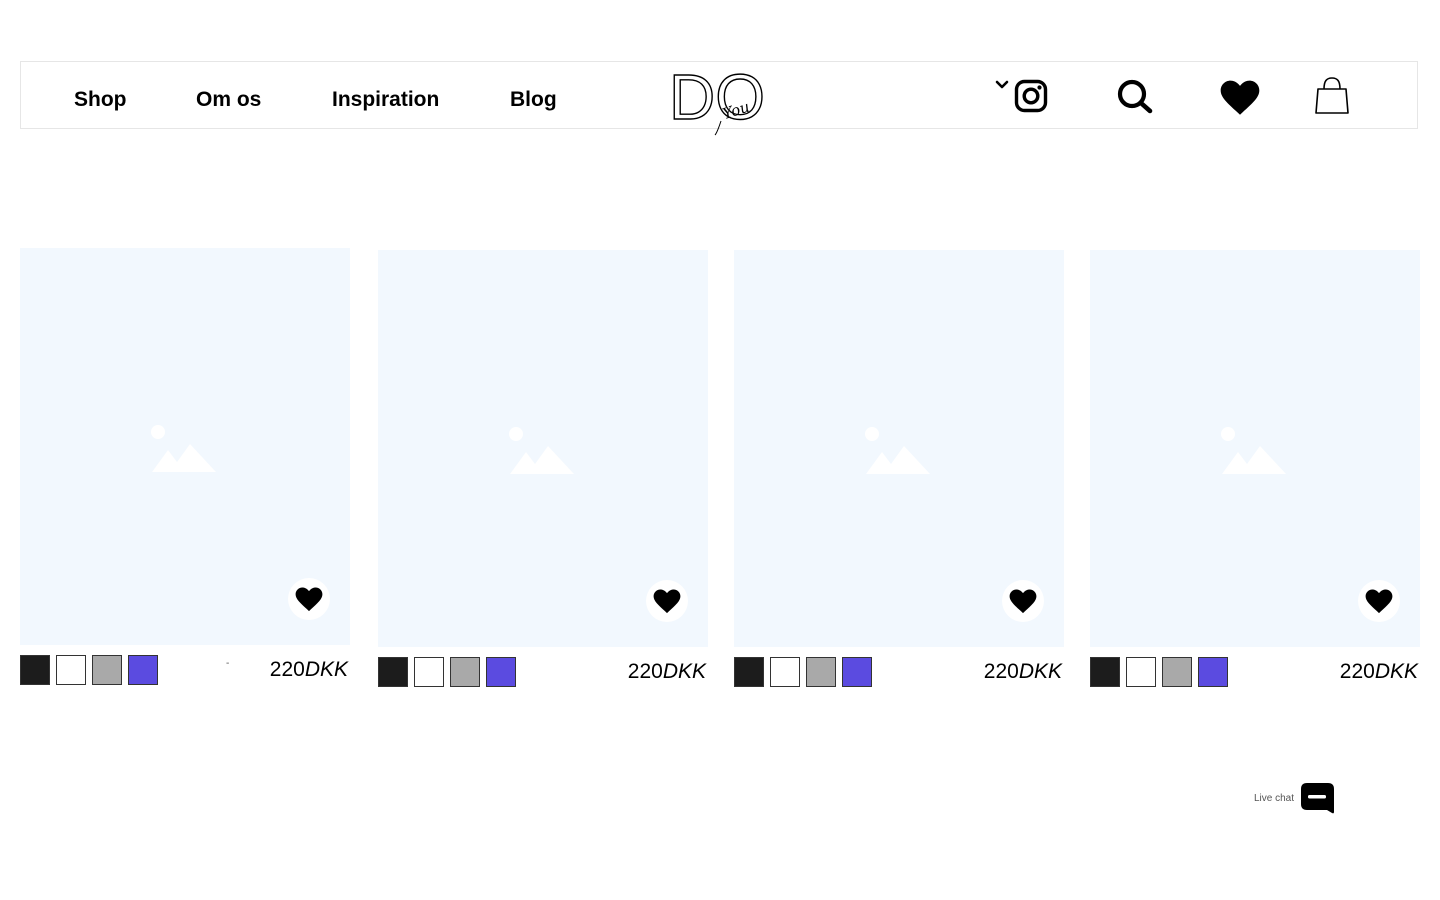  I want to click on live-chat-button: Live chat, so click(1295, 798).